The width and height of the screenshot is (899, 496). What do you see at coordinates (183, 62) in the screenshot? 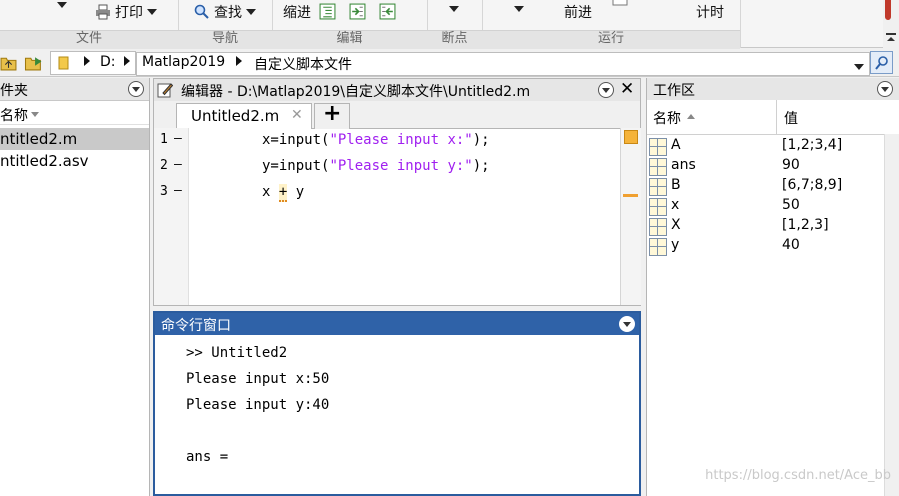
I see `breadcrumb-folder: Matlap2019` at bounding box center [183, 62].